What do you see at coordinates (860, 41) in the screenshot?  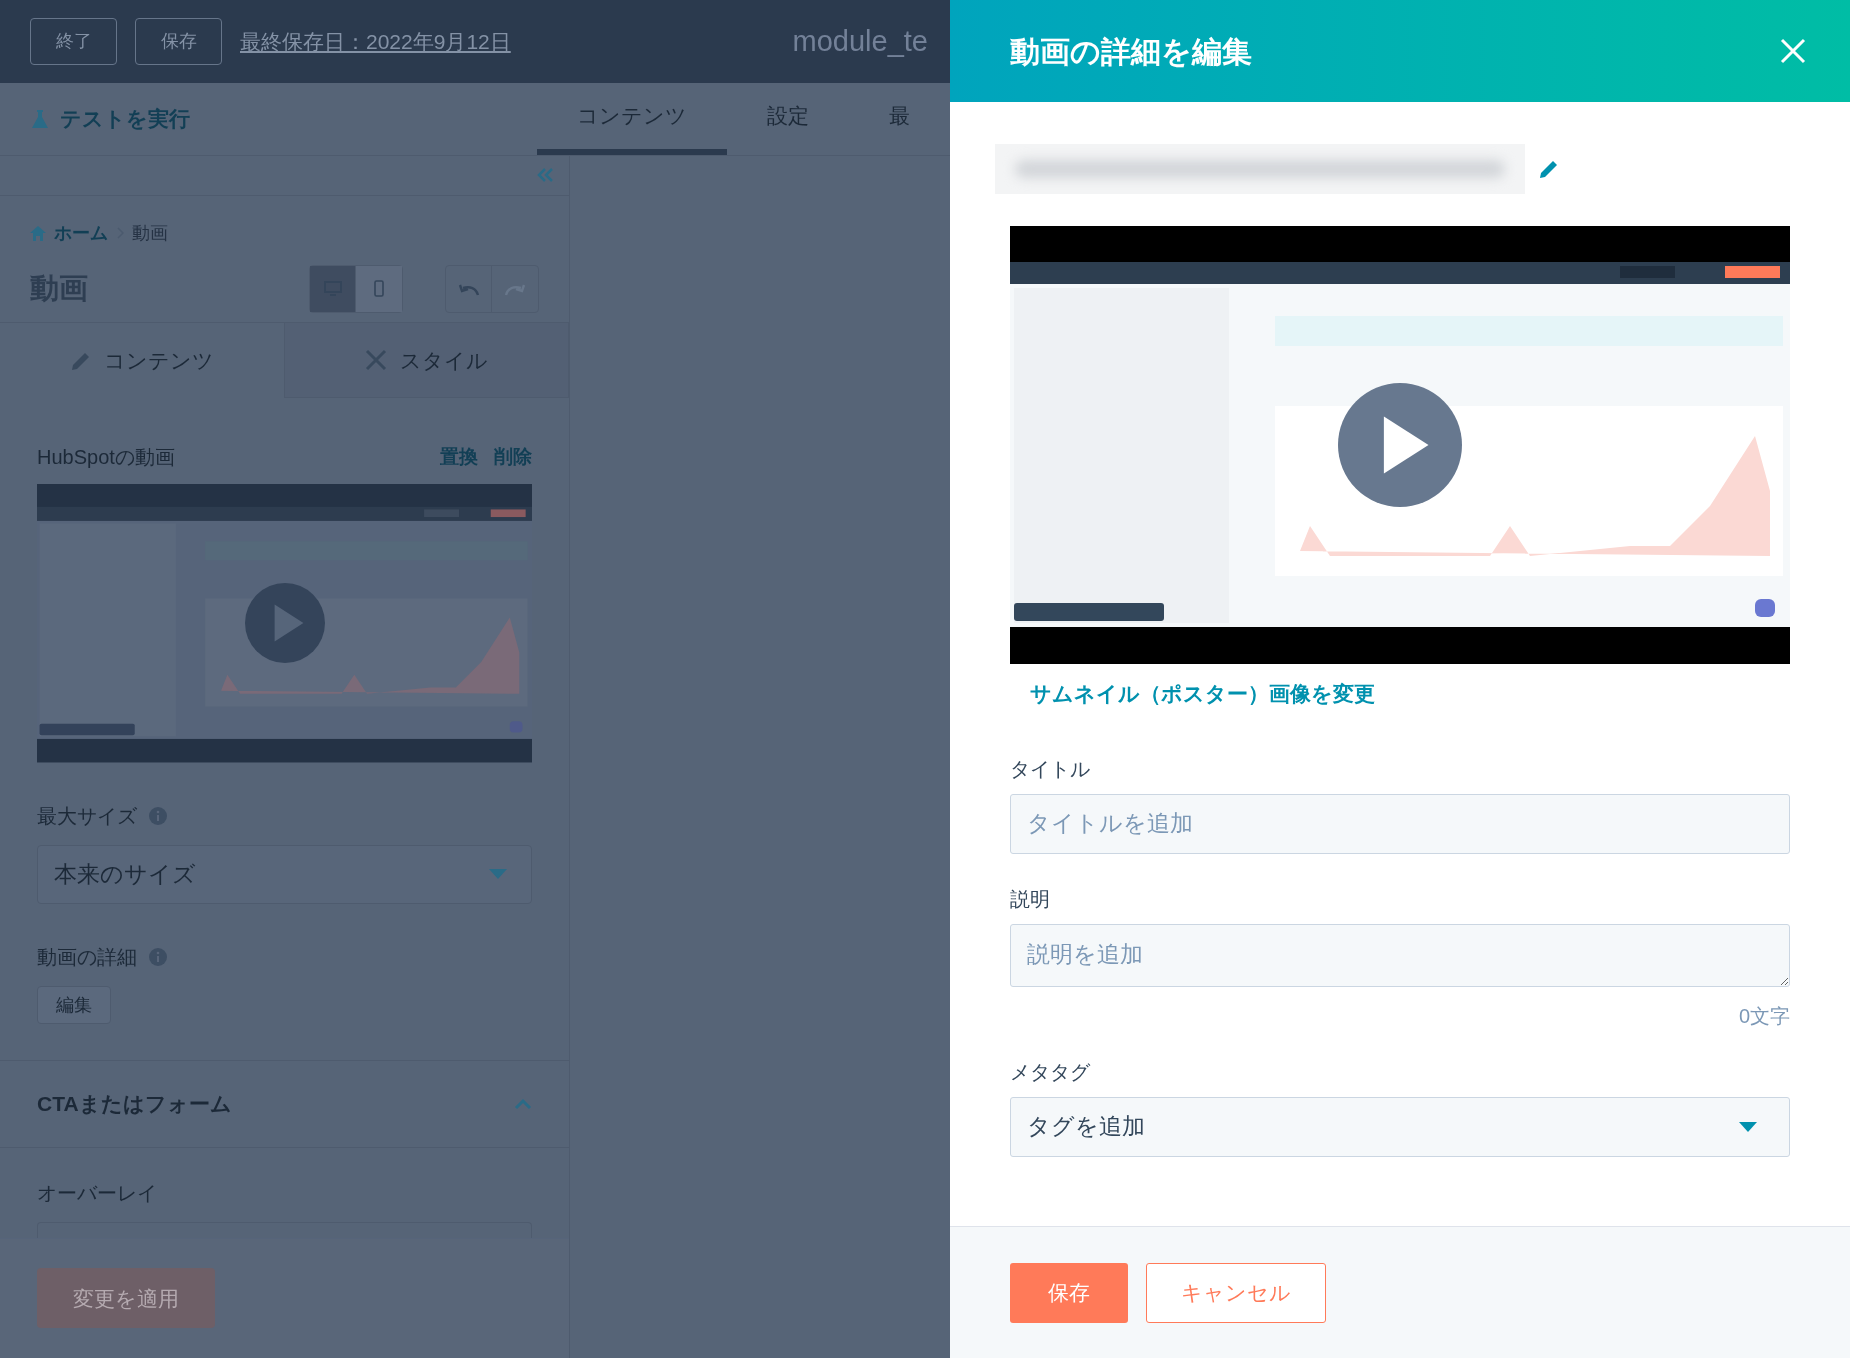 I see `module-name: module_te` at bounding box center [860, 41].